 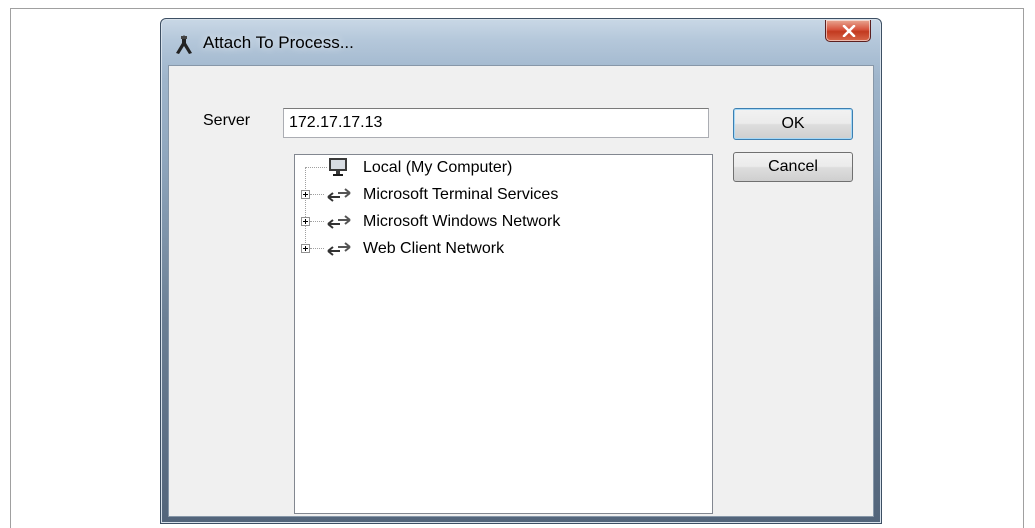 I want to click on tree-item-local: Local (My Computer), so click(x=425, y=168).